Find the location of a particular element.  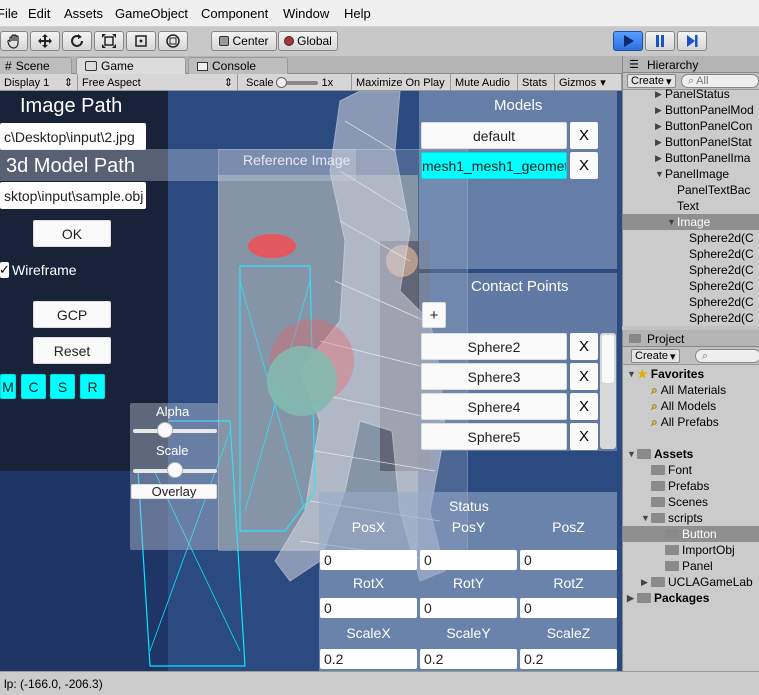

image-path-input: c\Desktop\input\2.jpg is located at coordinates (73, 136).